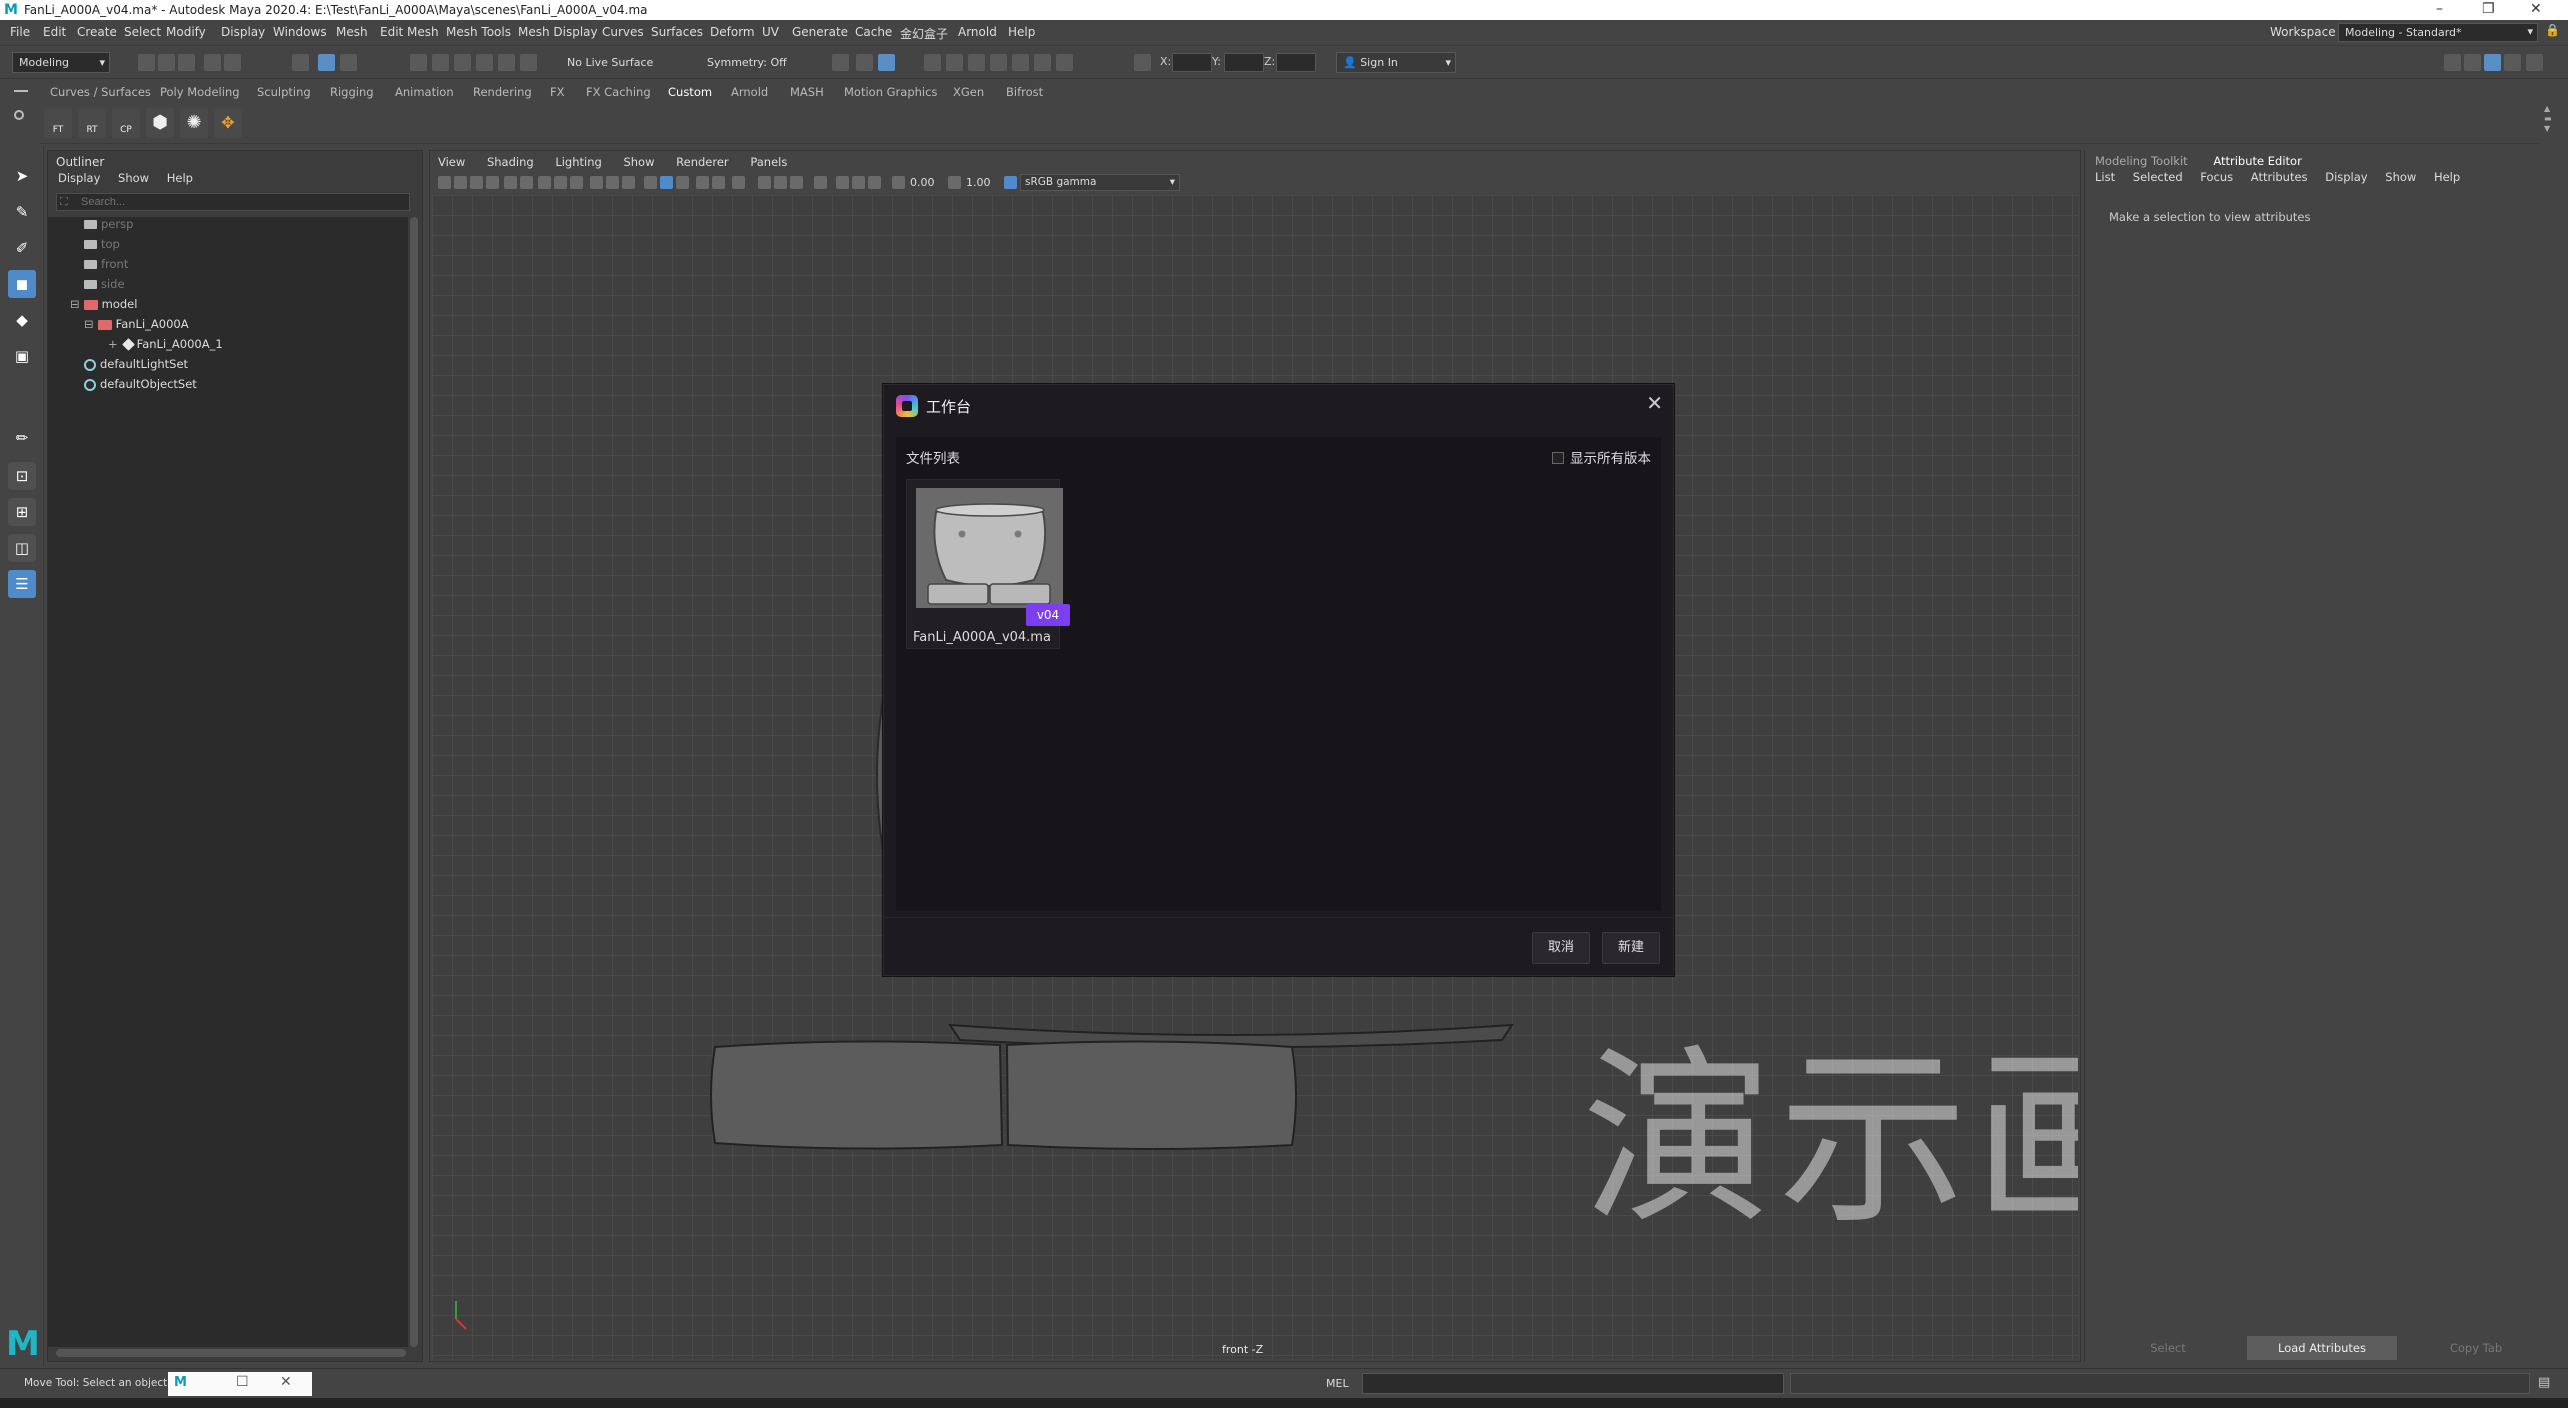 The width and height of the screenshot is (2568, 1408). What do you see at coordinates (1192, 62) in the screenshot?
I see `x-field` at bounding box center [1192, 62].